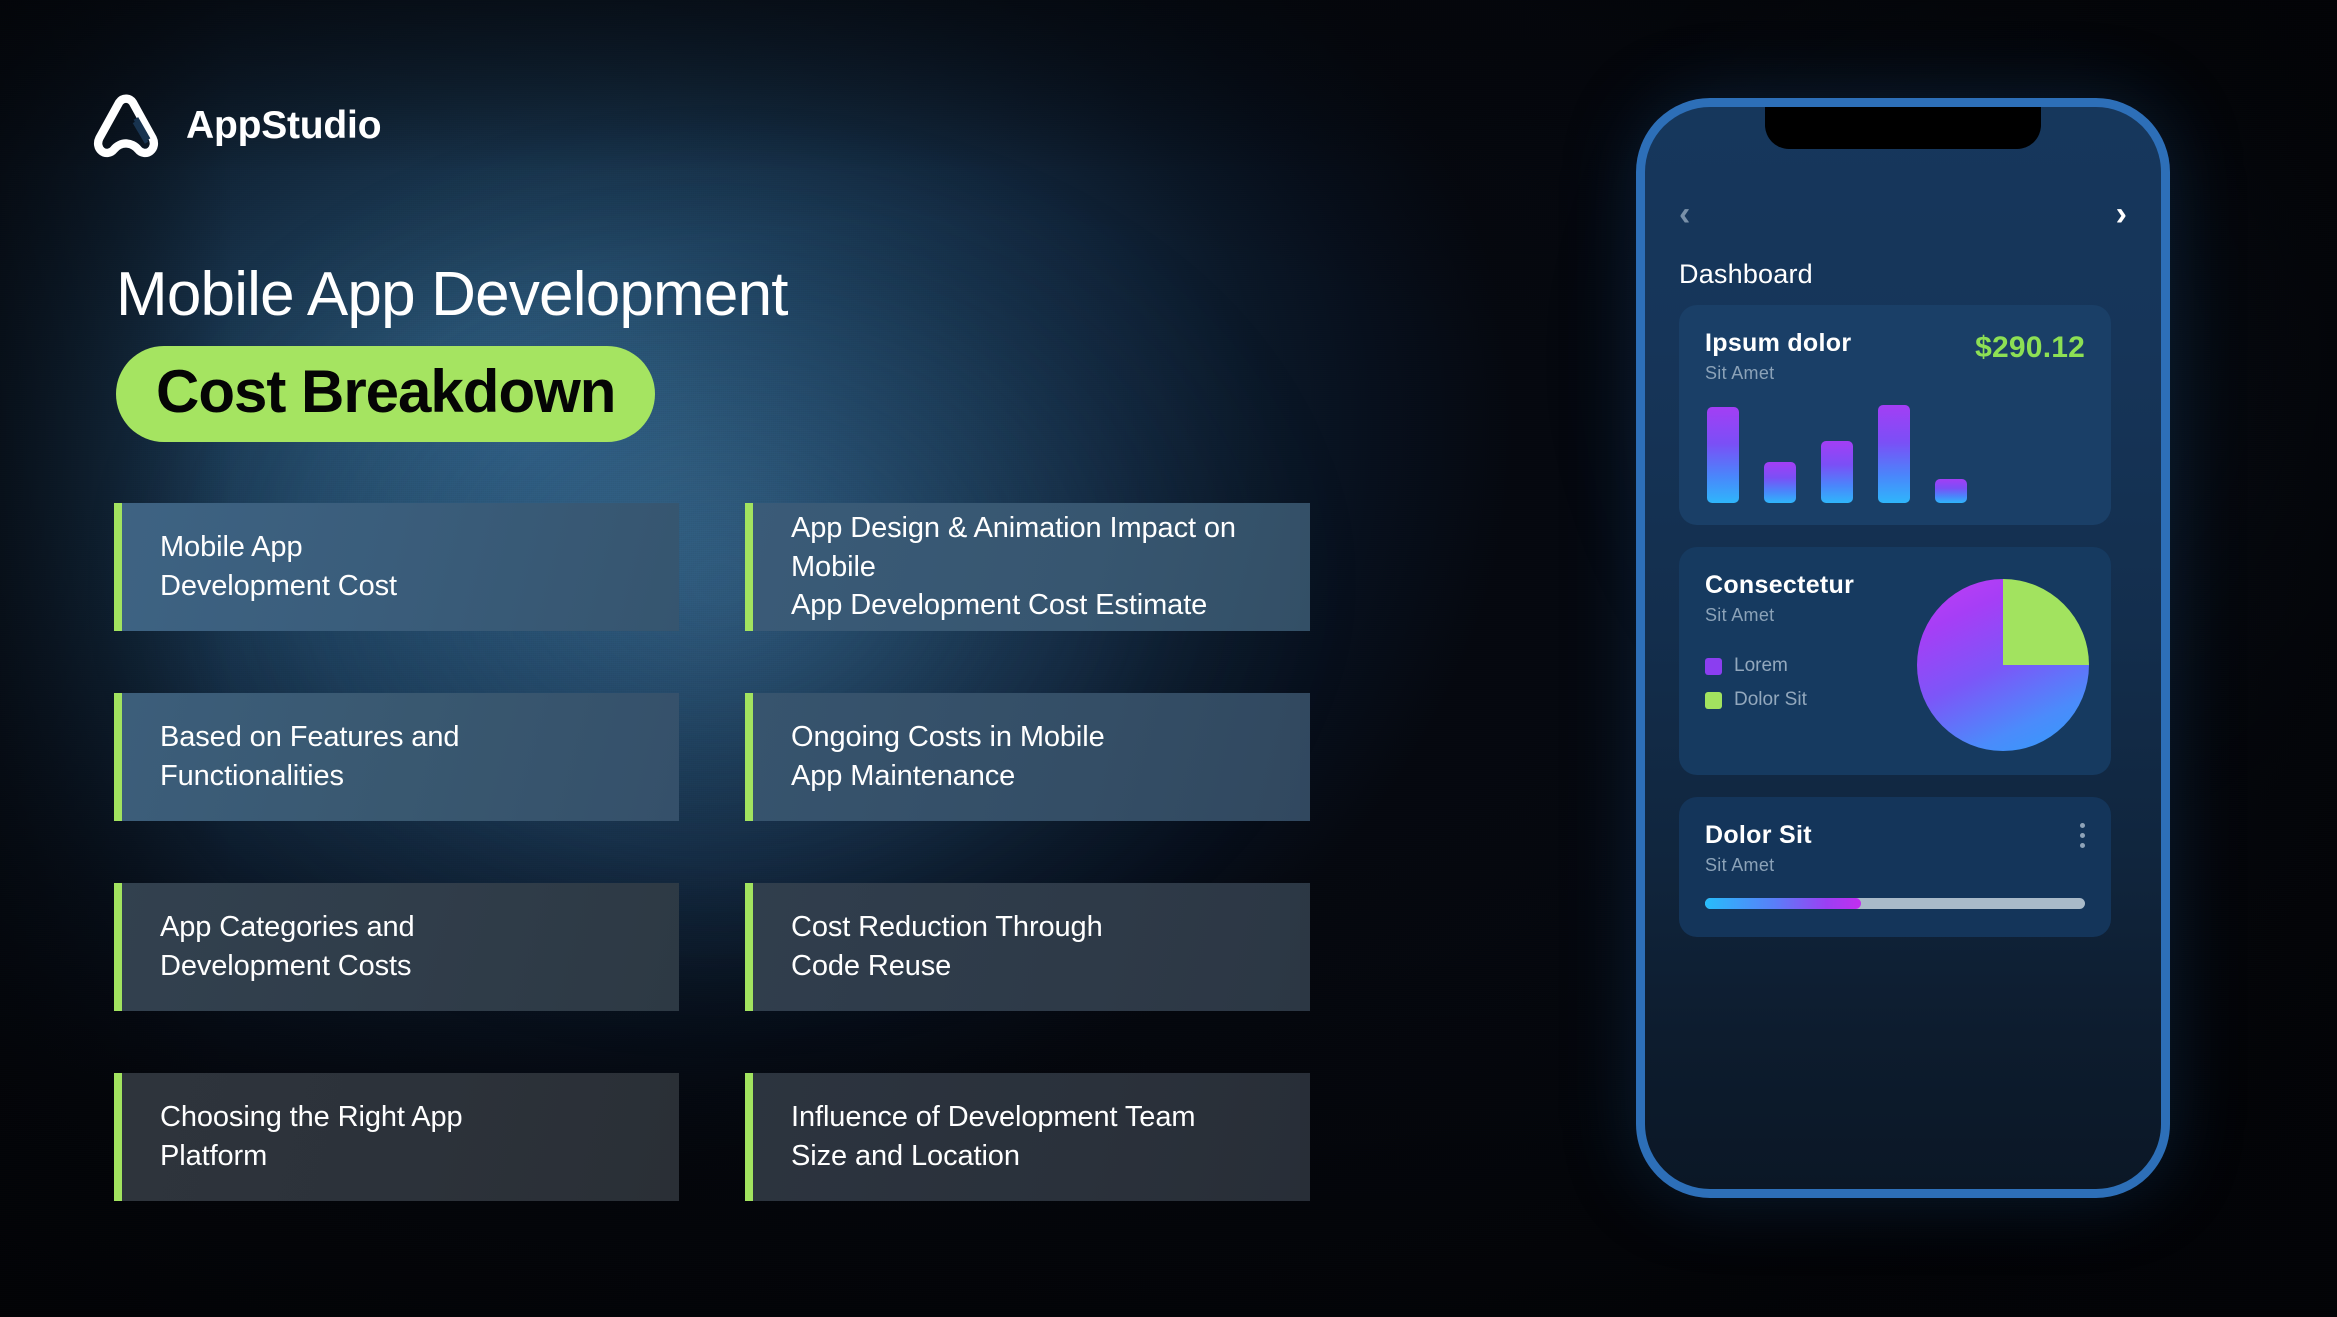  What do you see at coordinates (311, 1136) in the screenshot?
I see `topic-label: Choosing the Right App Platform` at bounding box center [311, 1136].